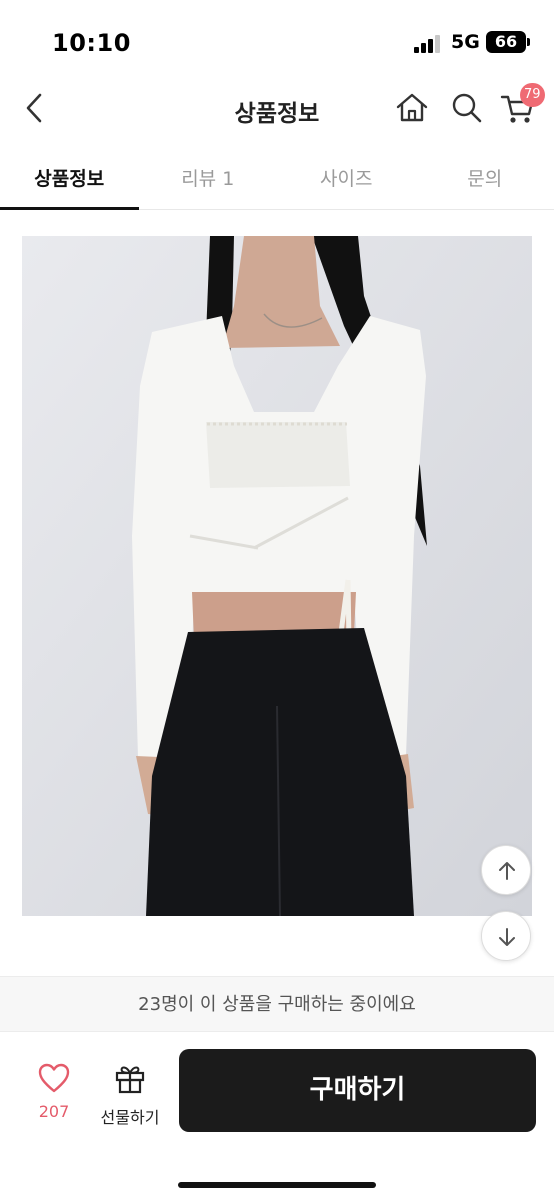 This screenshot has width=554, height=1200. What do you see at coordinates (277, 40) in the screenshot?
I see `status-bar: 10:10 5G 66` at bounding box center [277, 40].